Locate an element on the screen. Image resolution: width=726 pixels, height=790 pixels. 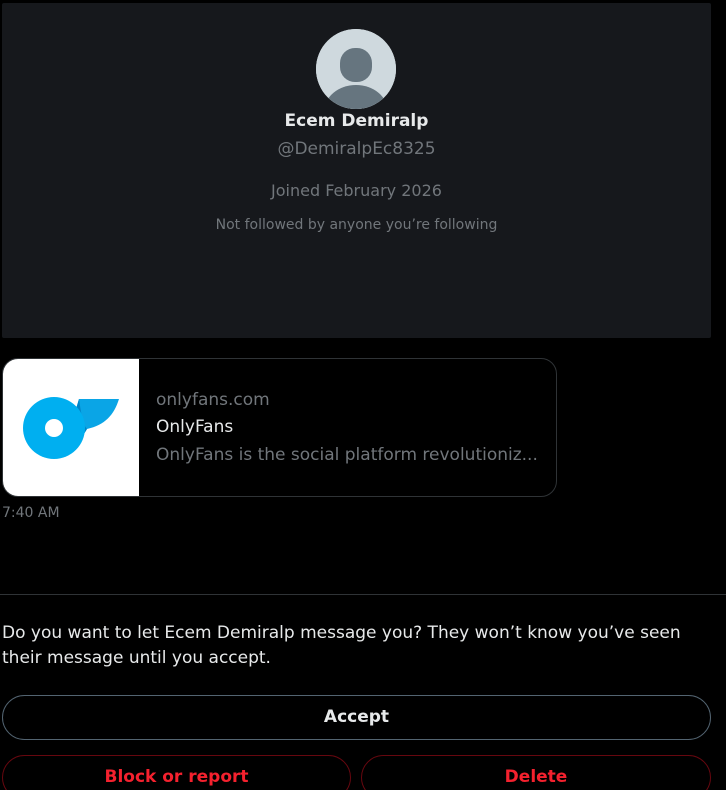
link-thumbnail is located at coordinates (71, 427).